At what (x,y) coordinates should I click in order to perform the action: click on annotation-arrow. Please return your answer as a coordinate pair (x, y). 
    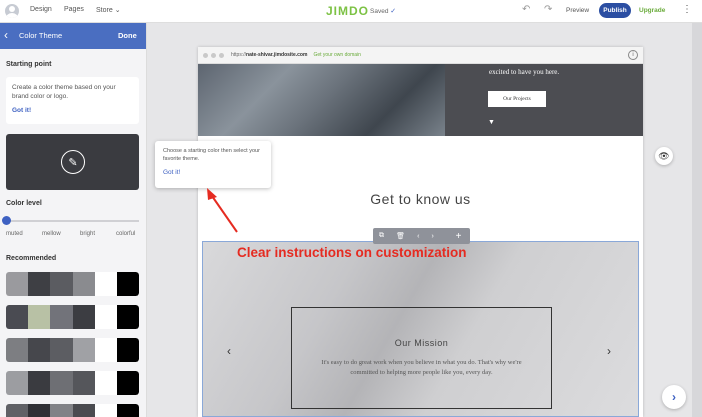
    Looking at the image, I should click on (222, 210).